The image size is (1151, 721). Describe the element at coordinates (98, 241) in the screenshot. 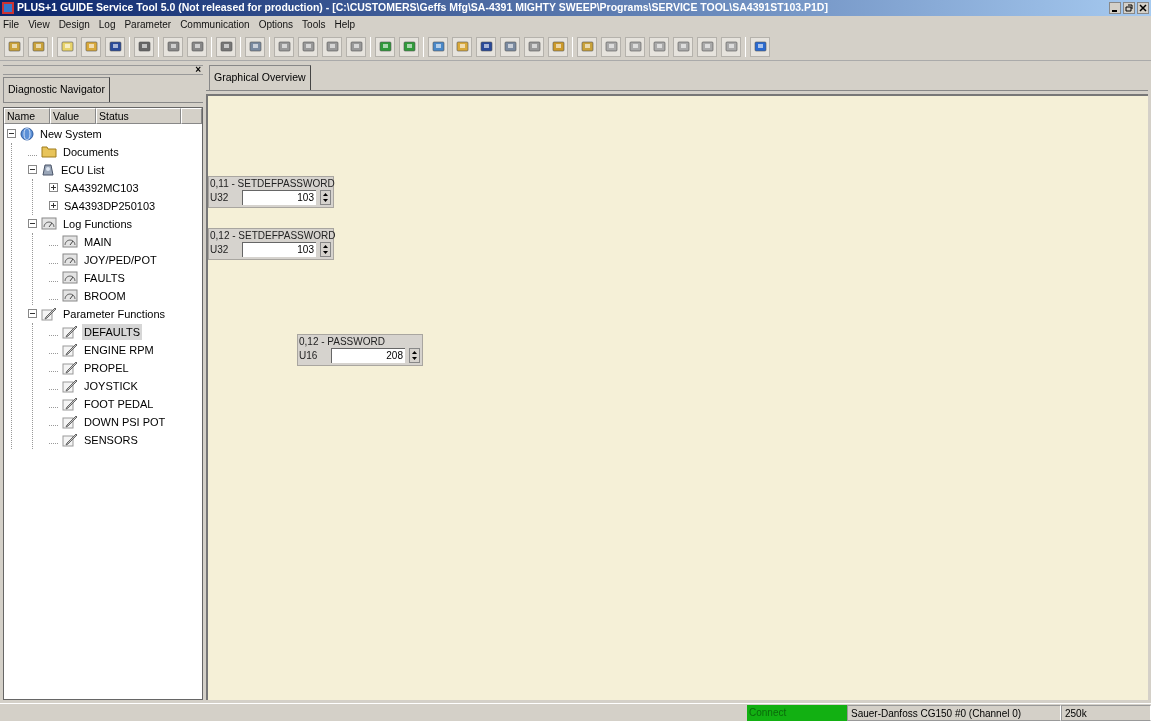

I see `tree-item: MAIN` at that location.